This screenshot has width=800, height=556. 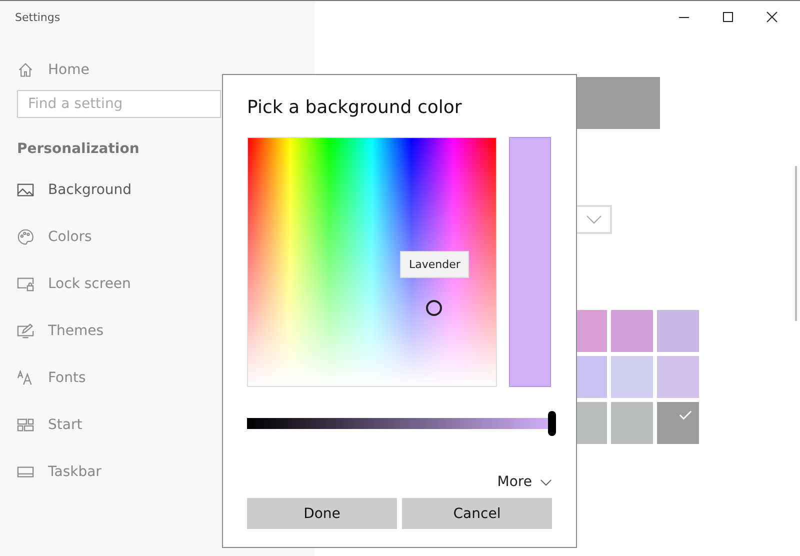 I want to click on taskbar-icon, so click(x=25, y=472).